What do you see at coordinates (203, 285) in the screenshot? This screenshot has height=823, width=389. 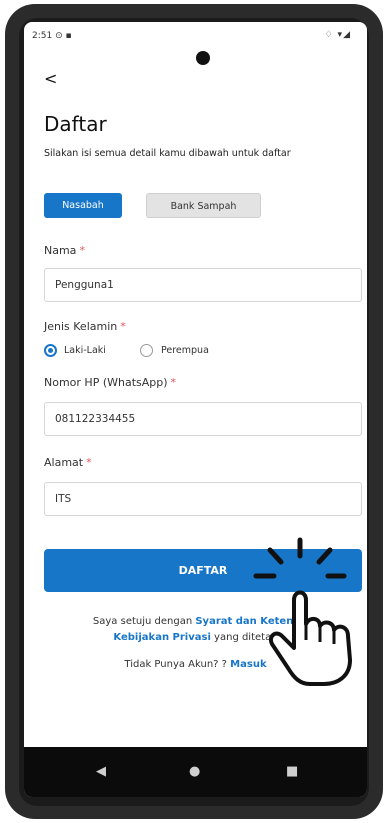 I see `name-field: Pengguna1` at bounding box center [203, 285].